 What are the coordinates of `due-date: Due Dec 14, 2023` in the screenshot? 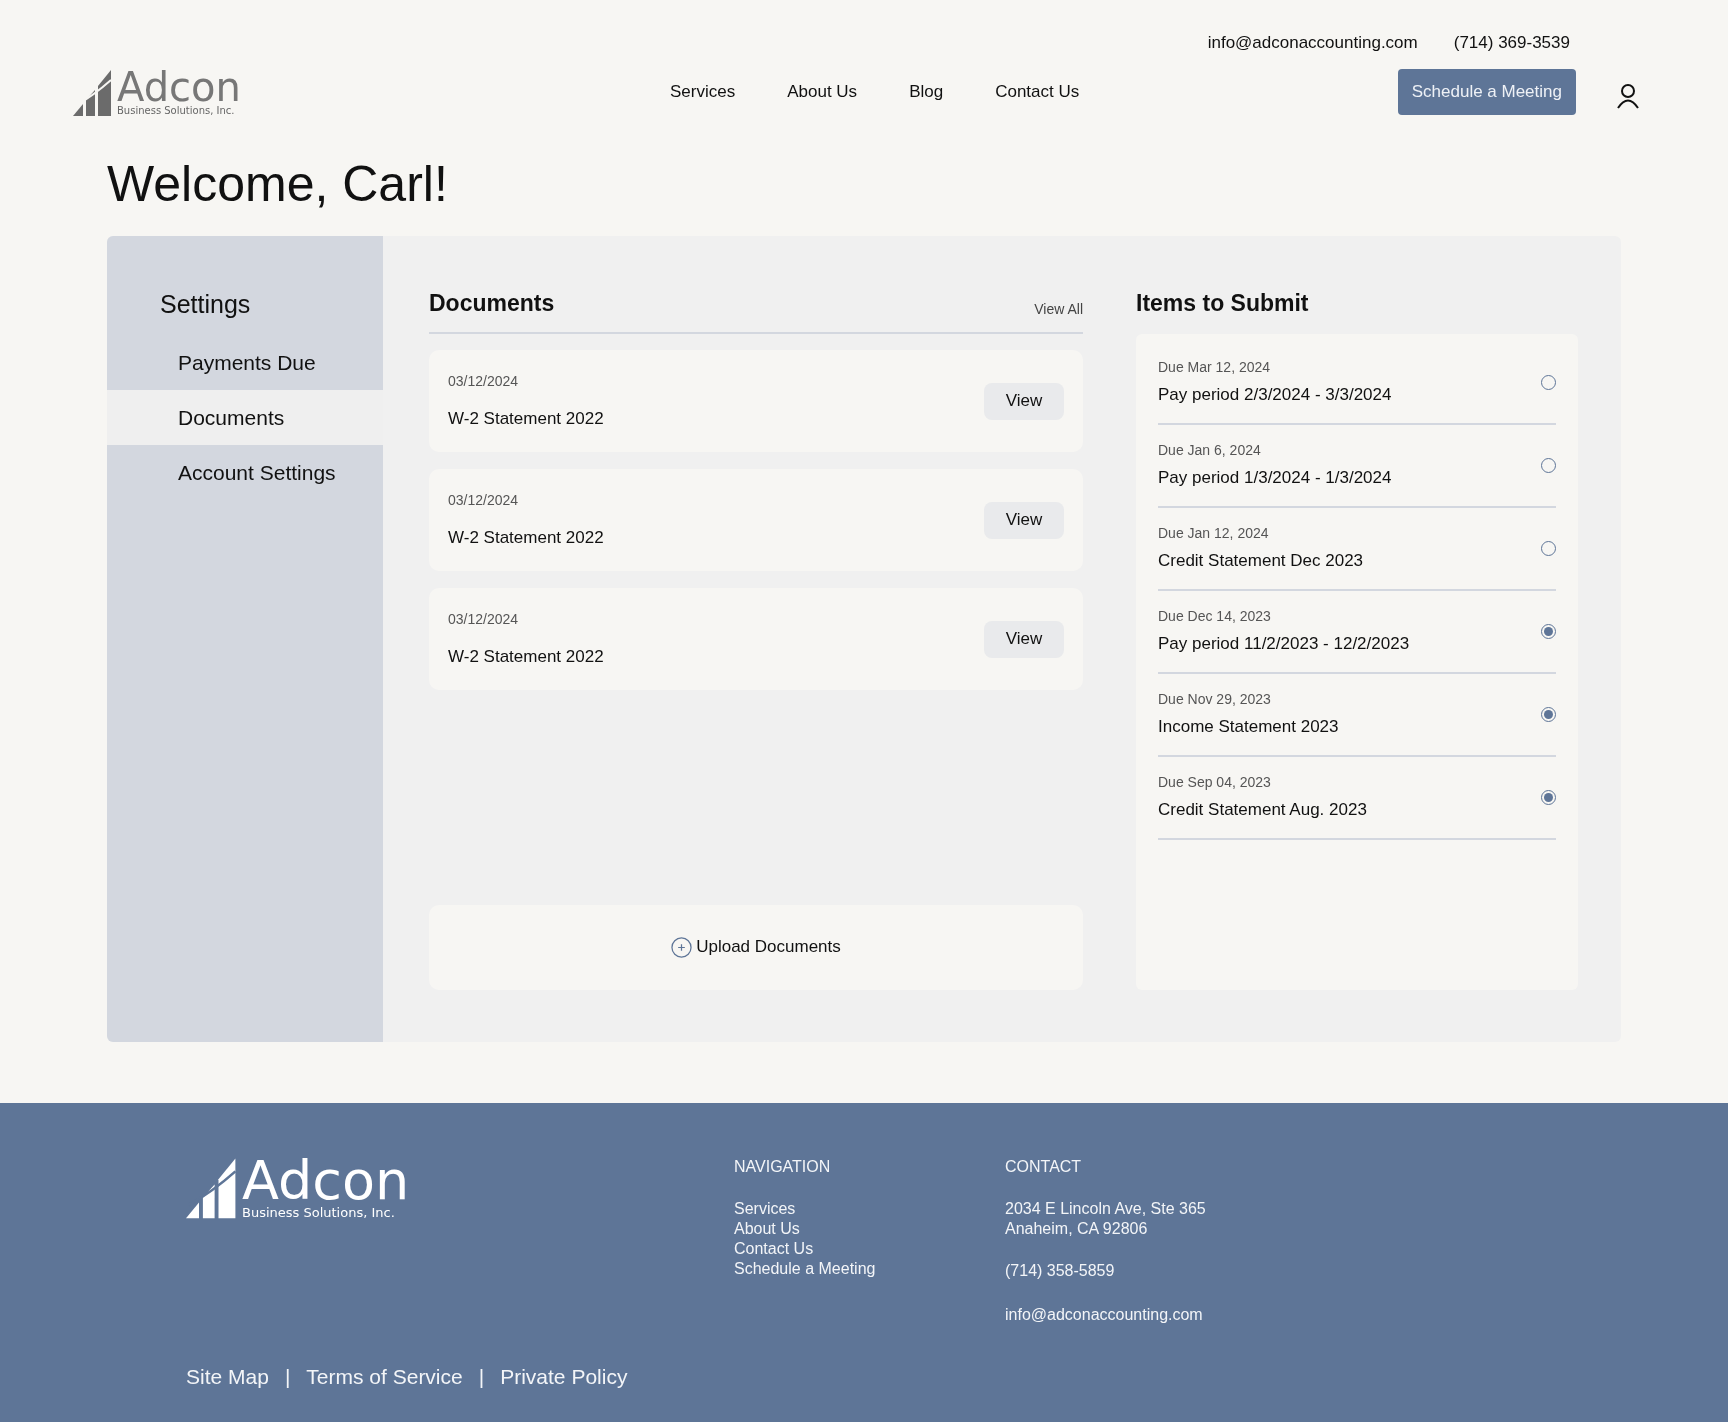 It's located at (1215, 617).